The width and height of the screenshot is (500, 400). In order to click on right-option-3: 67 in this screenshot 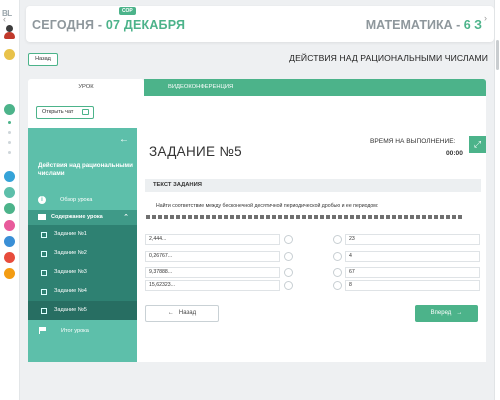, I will do `click(412, 272)`.